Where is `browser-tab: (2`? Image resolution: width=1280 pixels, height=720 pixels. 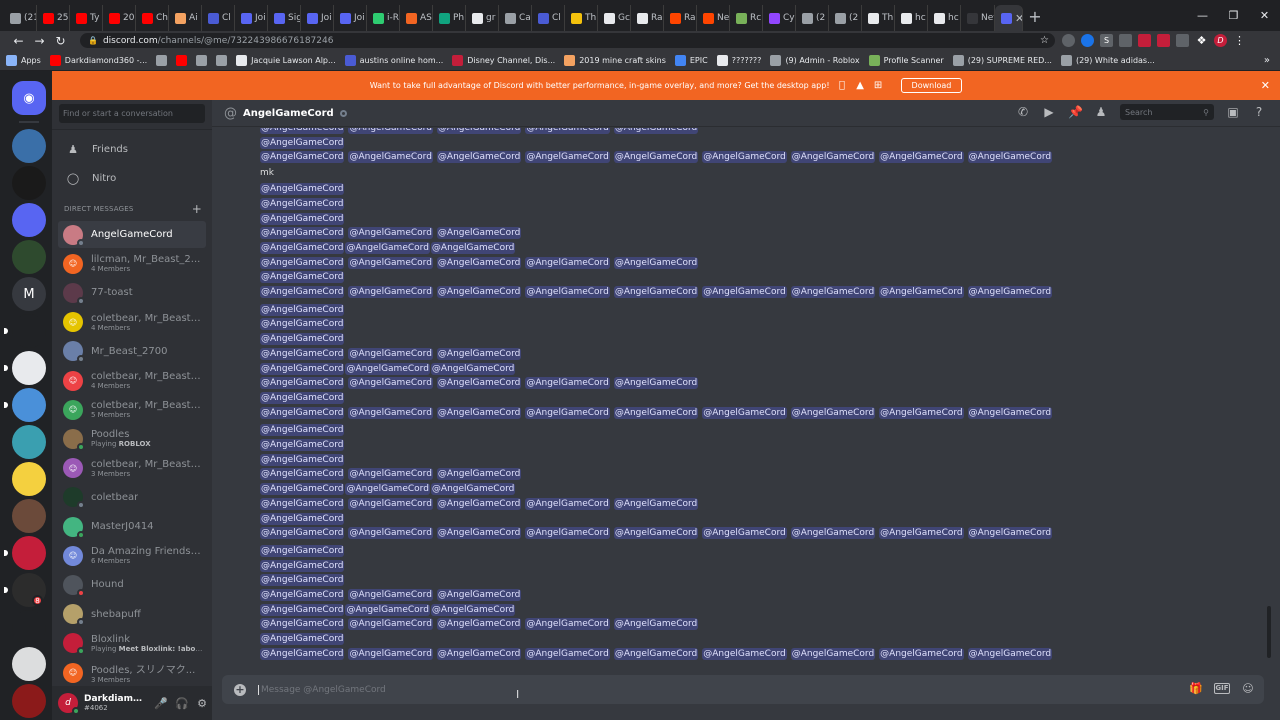
browser-tab: (2 is located at coordinates (845, 18).